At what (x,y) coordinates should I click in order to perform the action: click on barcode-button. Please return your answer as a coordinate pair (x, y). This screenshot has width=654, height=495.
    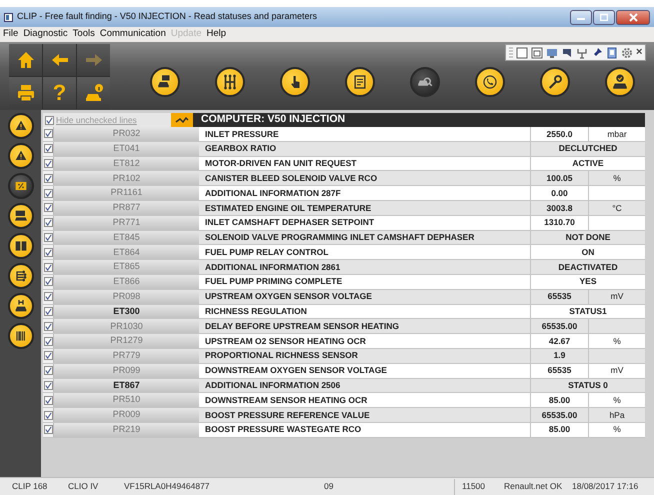
    Looking at the image, I should click on (21, 336).